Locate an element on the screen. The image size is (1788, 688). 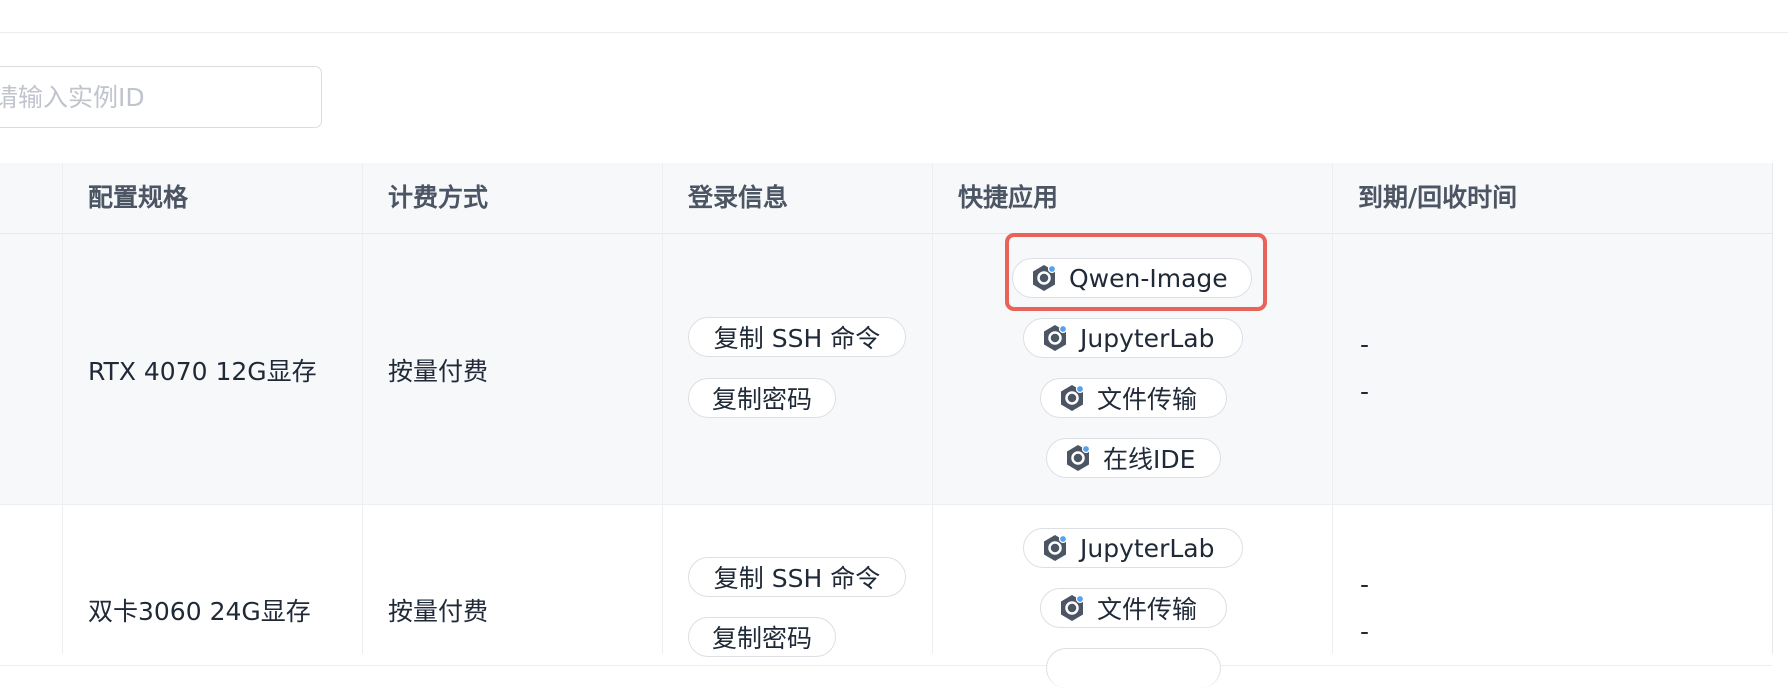
col-header-billing: 计费方式 is located at coordinates (438, 197).